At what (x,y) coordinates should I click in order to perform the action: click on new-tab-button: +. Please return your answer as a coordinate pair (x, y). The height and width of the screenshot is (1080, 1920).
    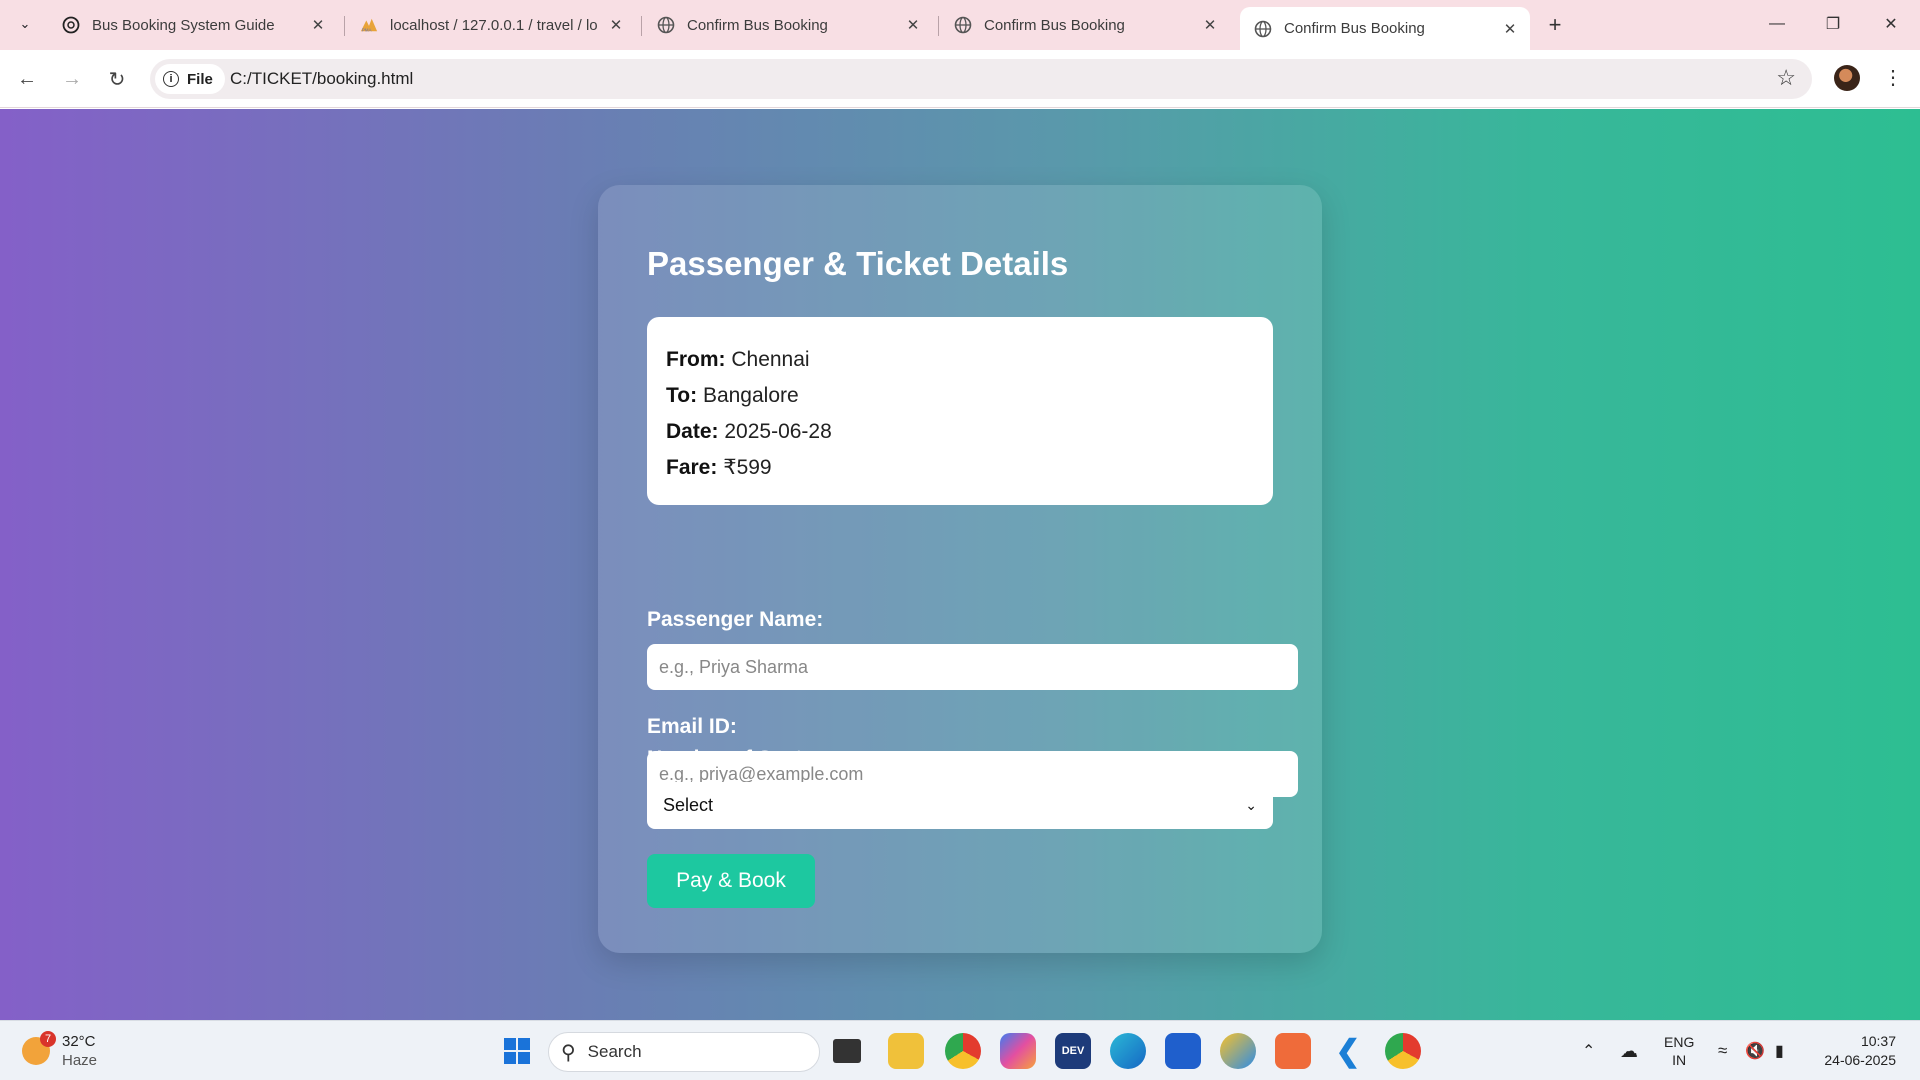
    Looking at the image, I should click on (1555, 25).